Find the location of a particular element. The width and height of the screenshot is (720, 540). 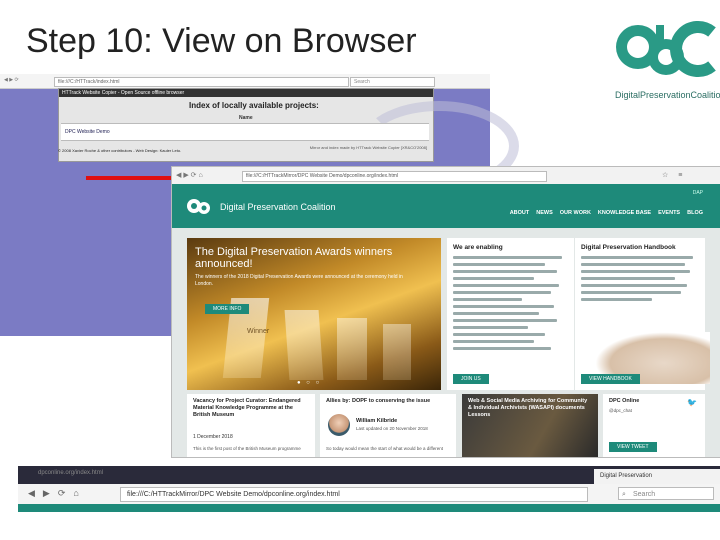

post-updated-date: Last updated on 20 November 2018 is located at coordinates (392, 428).